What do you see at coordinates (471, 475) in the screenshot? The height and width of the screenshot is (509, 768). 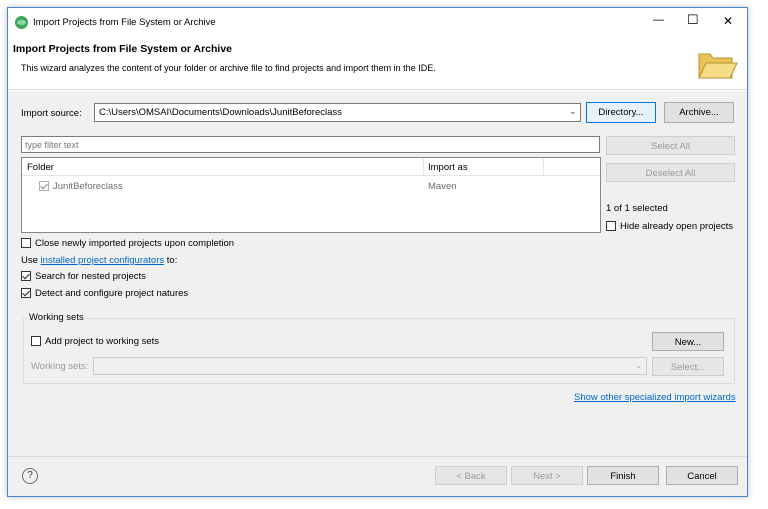 I see `back-button: < Back` at bounding box center [471, 475].